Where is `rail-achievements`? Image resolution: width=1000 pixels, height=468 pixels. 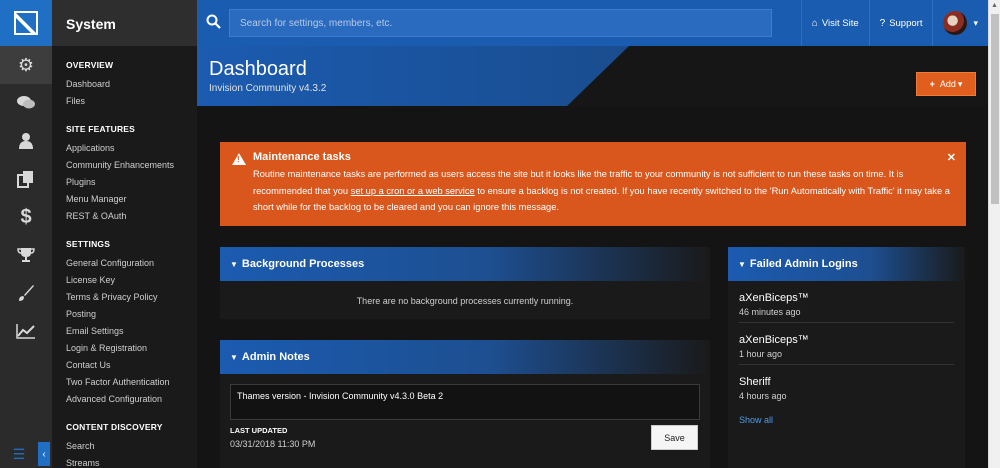
rail-achievements is located at coordinates (26, 255).